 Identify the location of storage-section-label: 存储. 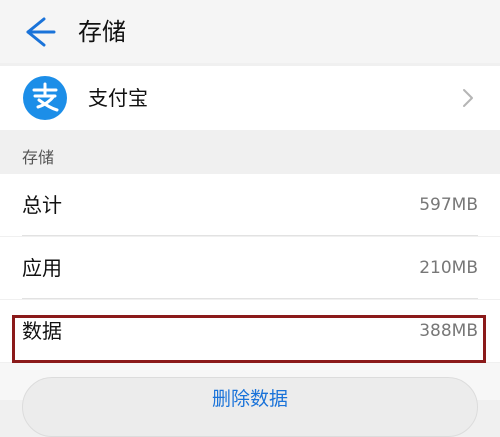
(38, 157).